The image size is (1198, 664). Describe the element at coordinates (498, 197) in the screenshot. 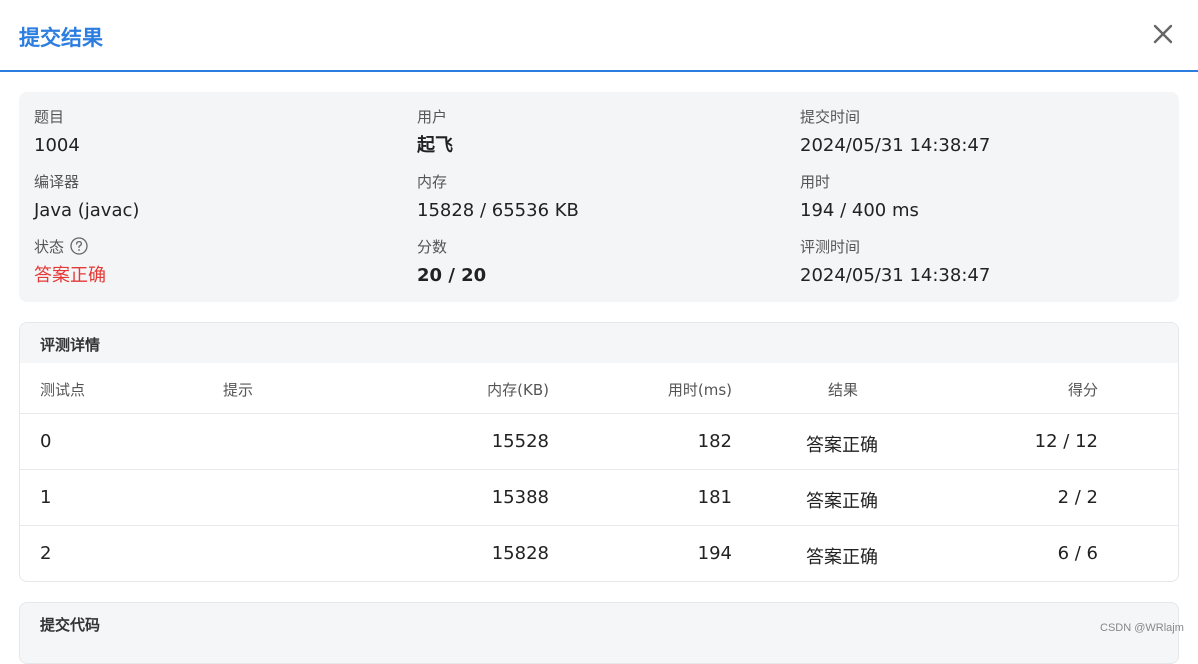

I see `memory-field: 内存 15828 / 65536 KB` at that location.